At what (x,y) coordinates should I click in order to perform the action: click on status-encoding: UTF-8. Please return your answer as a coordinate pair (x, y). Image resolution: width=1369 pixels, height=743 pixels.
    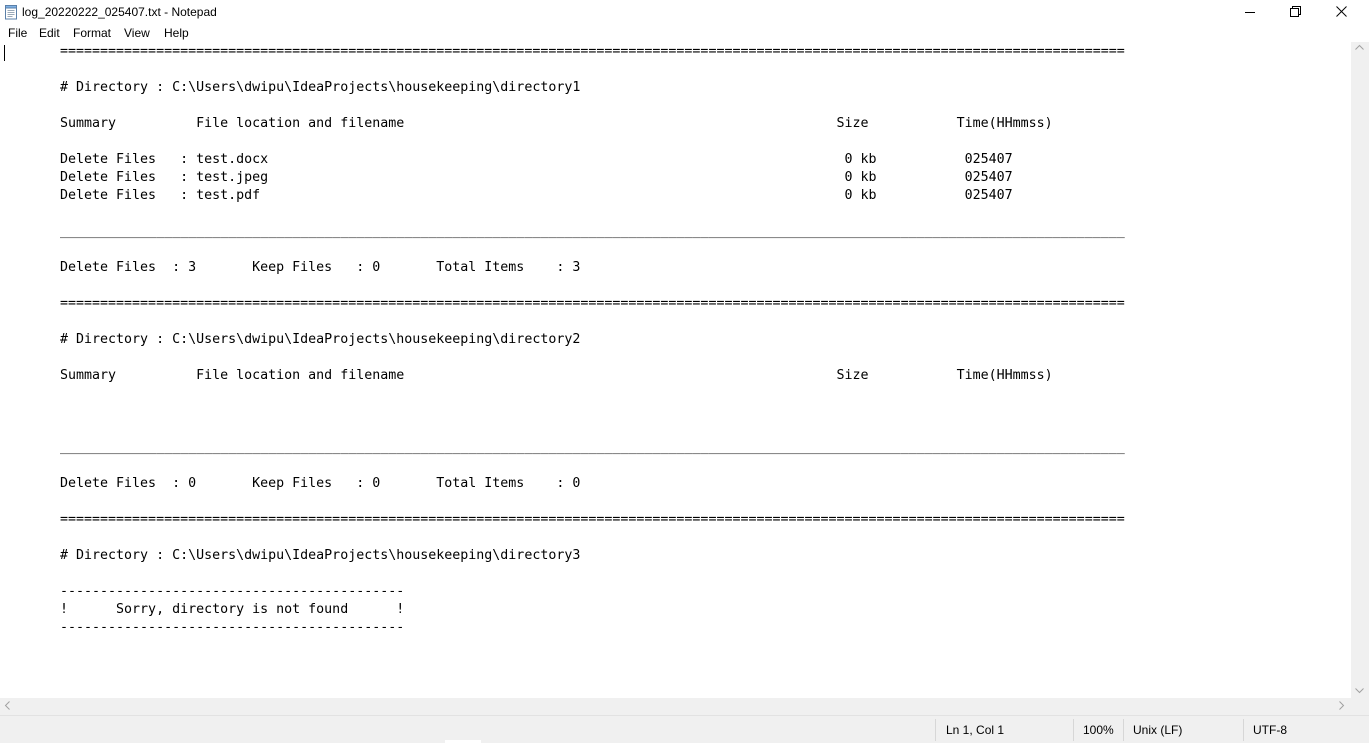
    Looking at the image, I should click on (1270, 730).